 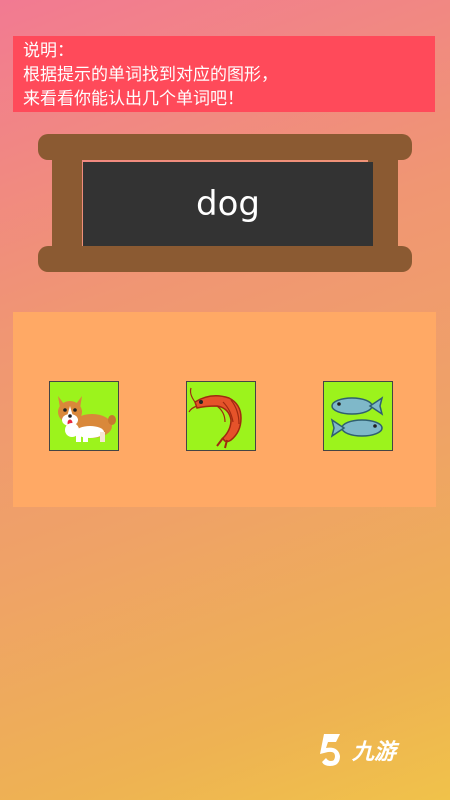 I want to click on instructions-line-1: 根据提示的单词找到对应的图形，, so click(x=150, y=75).